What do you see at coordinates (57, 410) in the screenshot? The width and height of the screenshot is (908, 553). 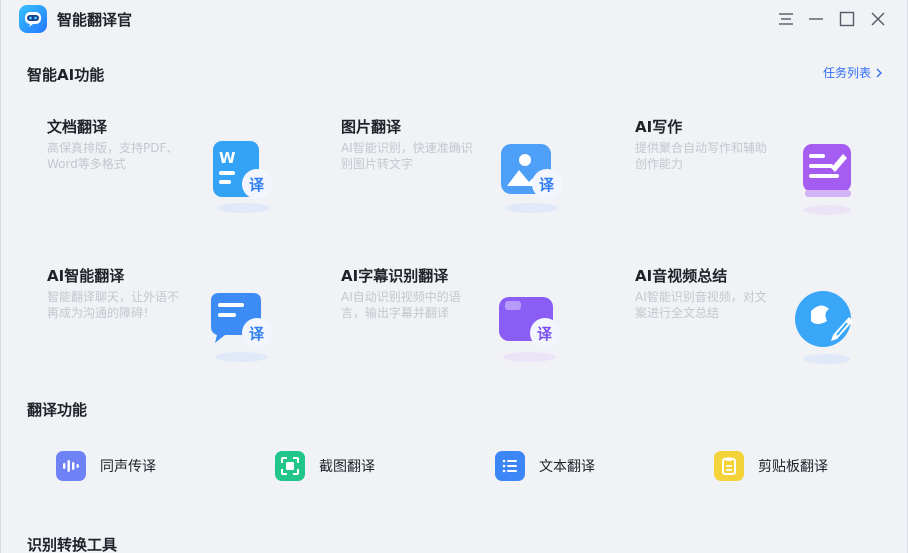 I see `section-title-translate: 翻译功能` at bounding box center [57, 410].